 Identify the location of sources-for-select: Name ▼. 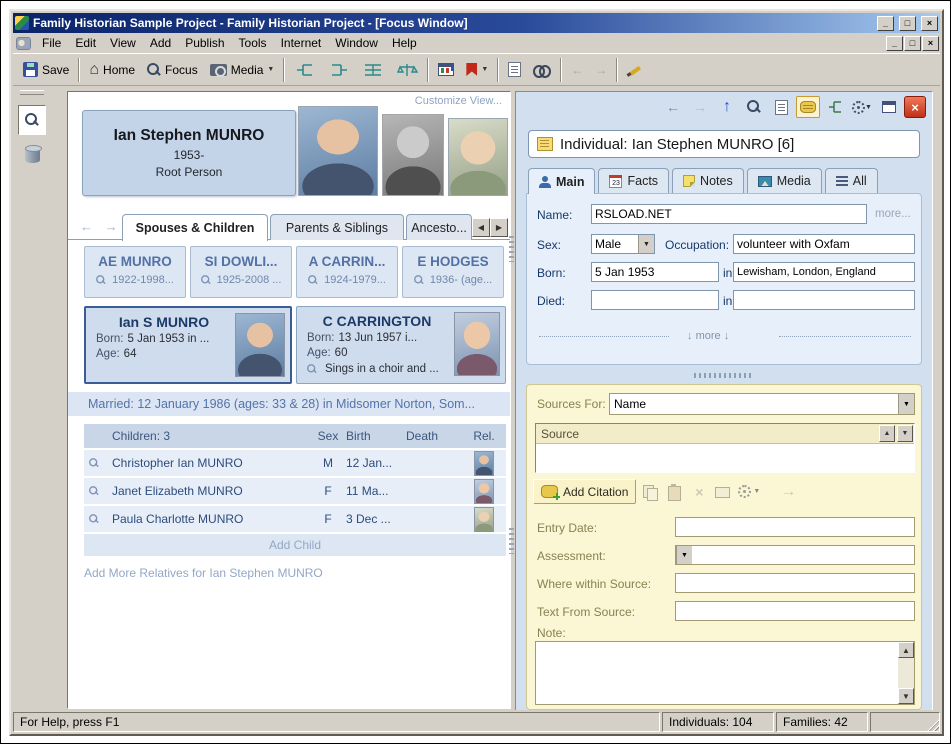
(762, 404).